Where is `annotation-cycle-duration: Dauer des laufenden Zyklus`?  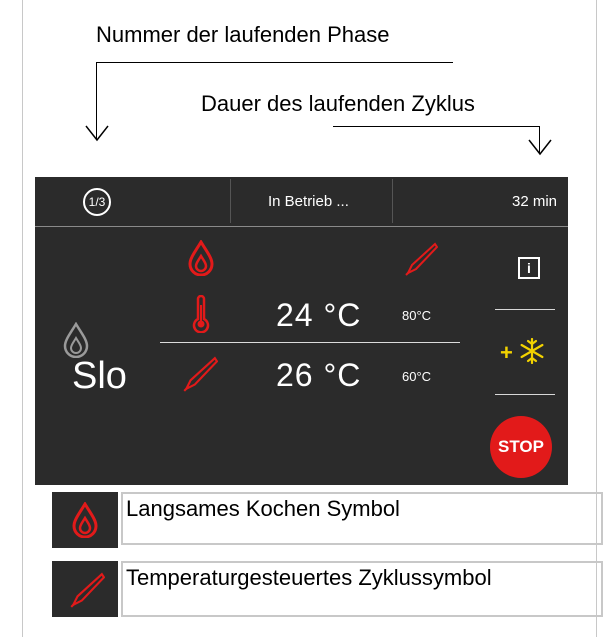 annotation-cycle-duration: Dauer des laufenden Zyklus is located at coordinates (338, 103).